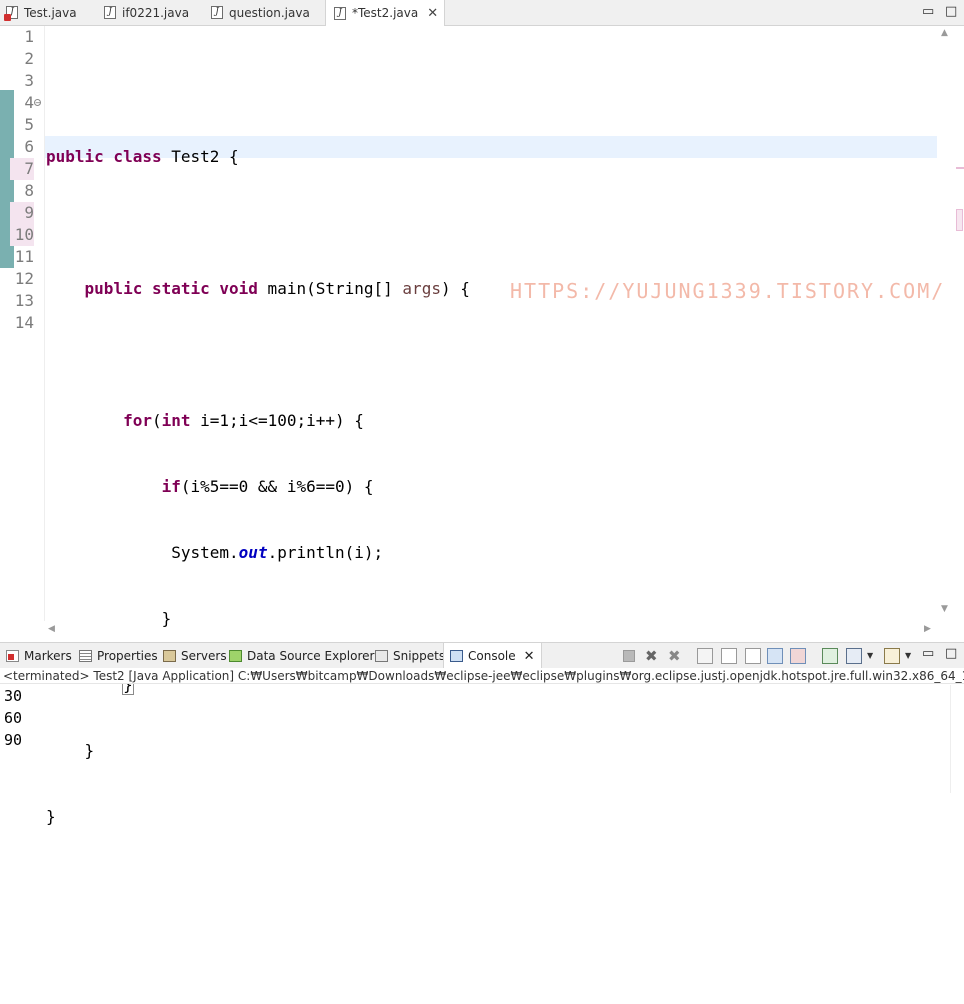 Image resolution: width=964 pixels, height=1004 pixels. What do you see at coordinates (945, 323) in the screenshot?
I see `editor-vertical-scrollbar: ▲ ▼` at bounding box center [945, 323].